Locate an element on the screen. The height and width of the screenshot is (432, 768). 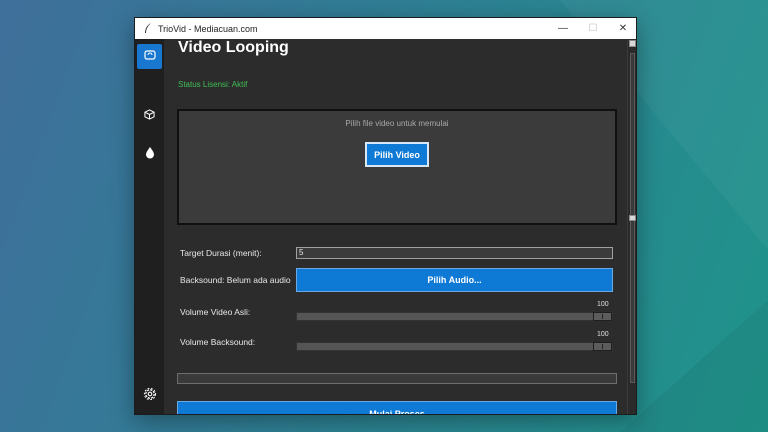
sidebar-item-cube is located at coordinates (149, 115).